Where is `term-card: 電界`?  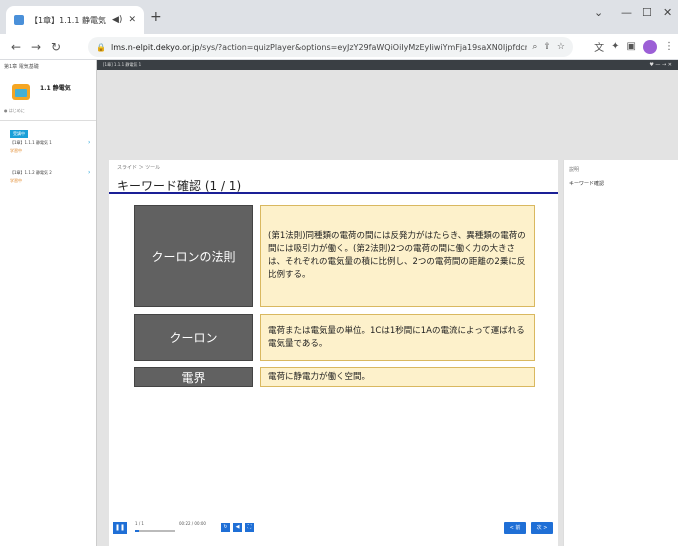
term-card: 電界 is located at coordinates (193, 377).